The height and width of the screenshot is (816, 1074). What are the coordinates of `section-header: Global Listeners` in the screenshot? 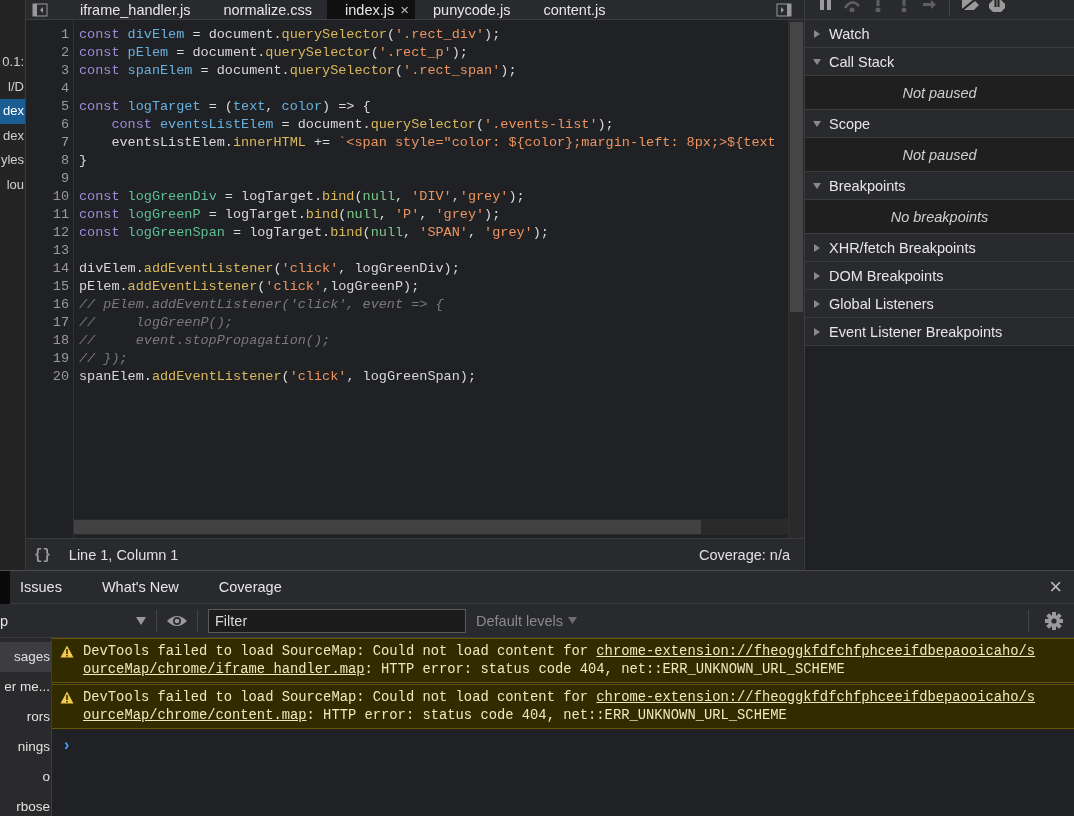 It's located at (939, 304).